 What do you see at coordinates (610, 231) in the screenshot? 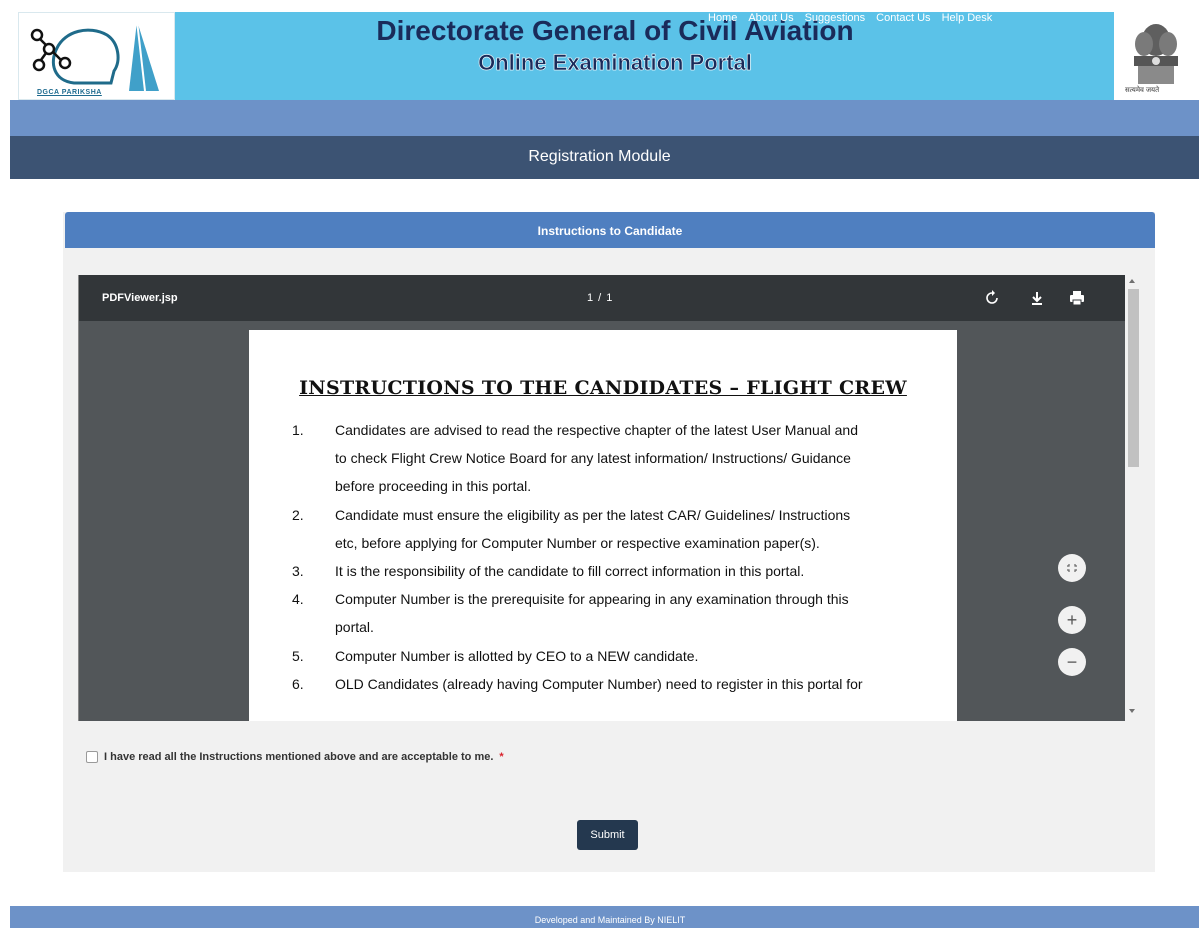
I see `panel-title: Instructions to Candidate` at bounding box center [610, 231].